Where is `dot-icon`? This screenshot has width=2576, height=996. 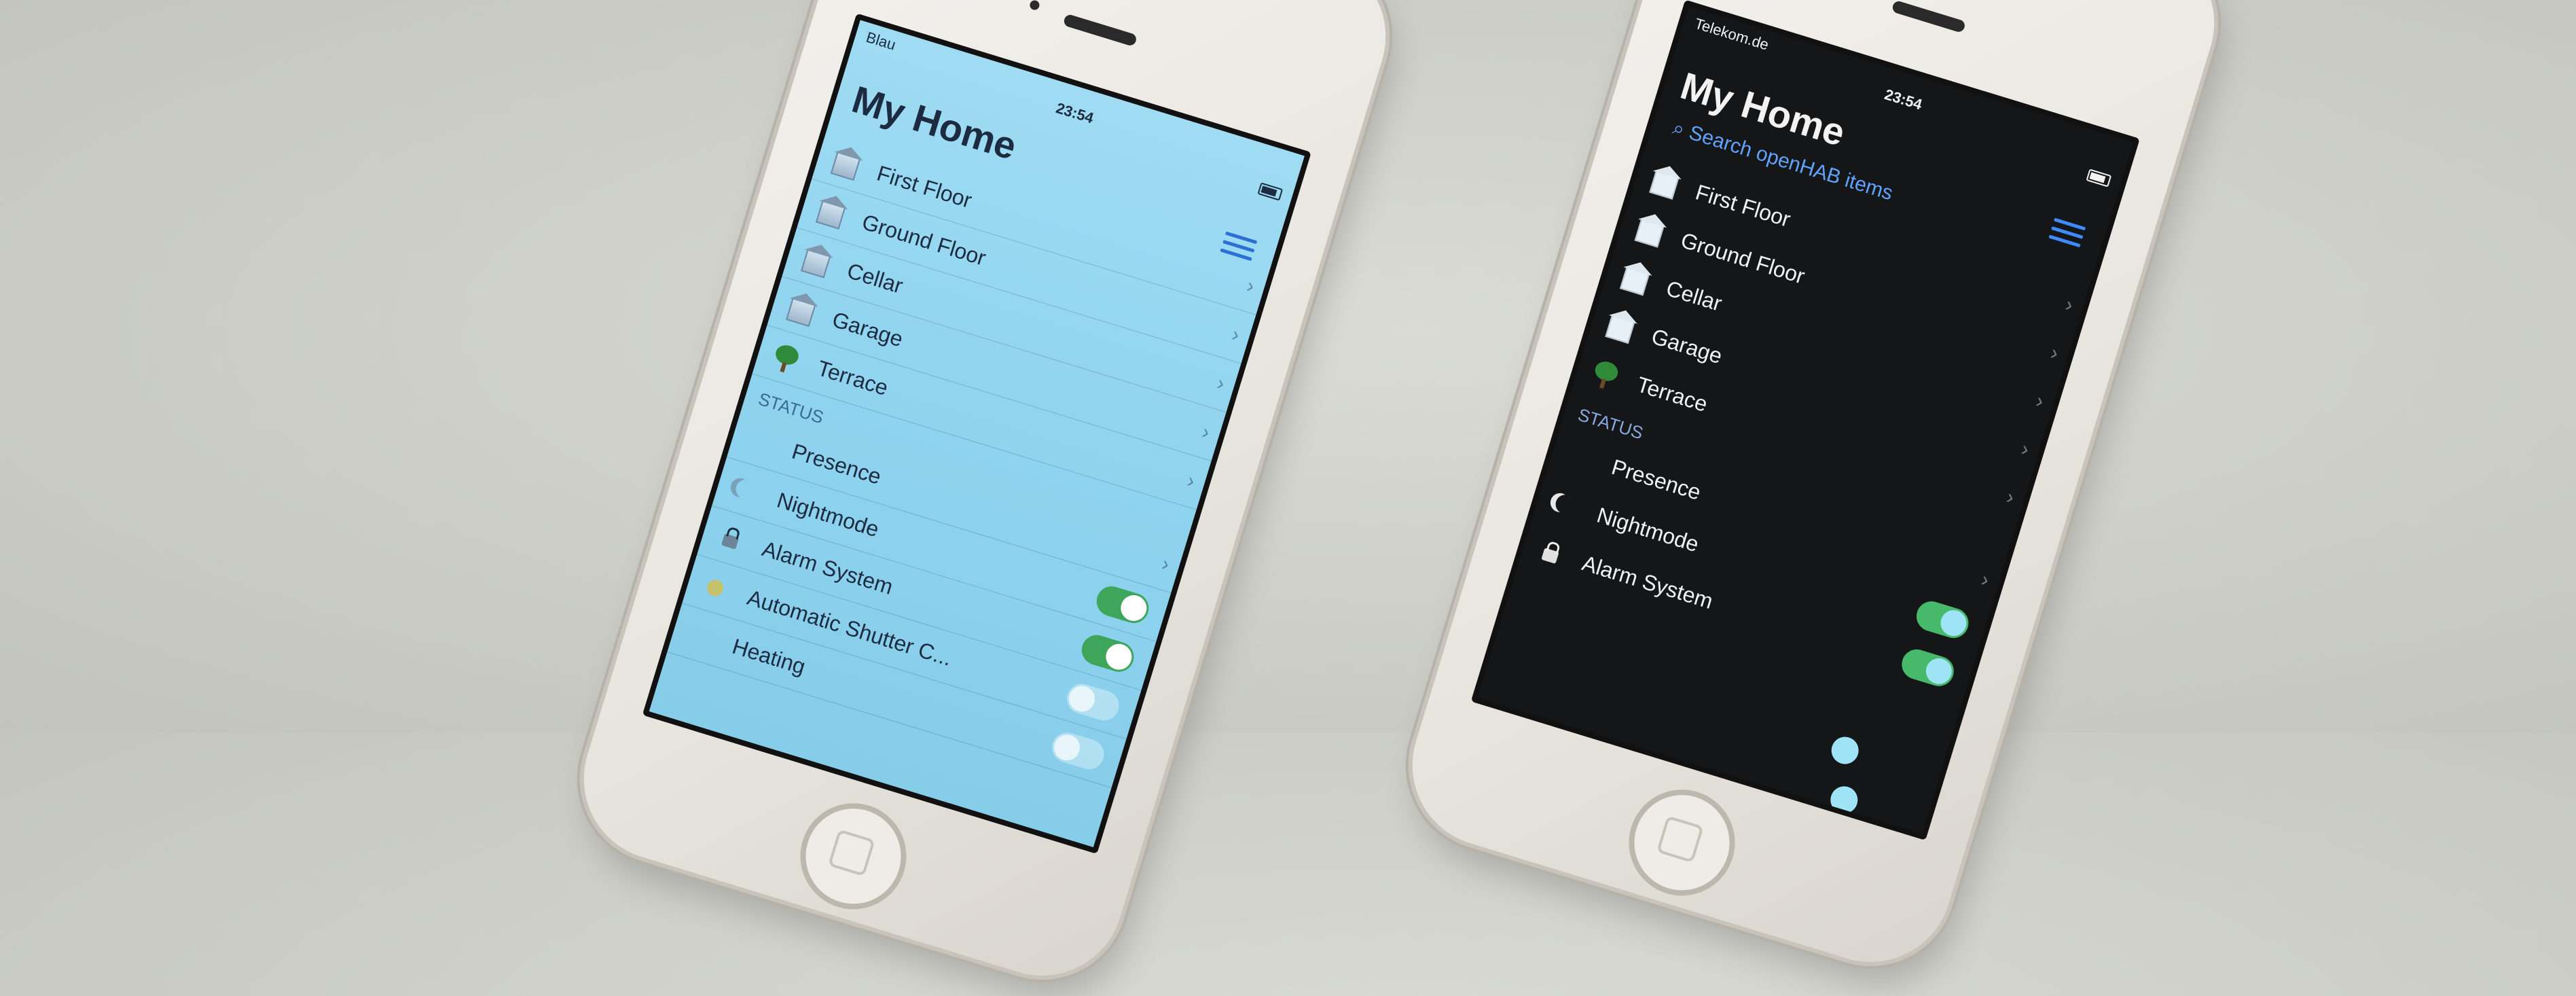
dot-icon is located at coordinates (715, 587).